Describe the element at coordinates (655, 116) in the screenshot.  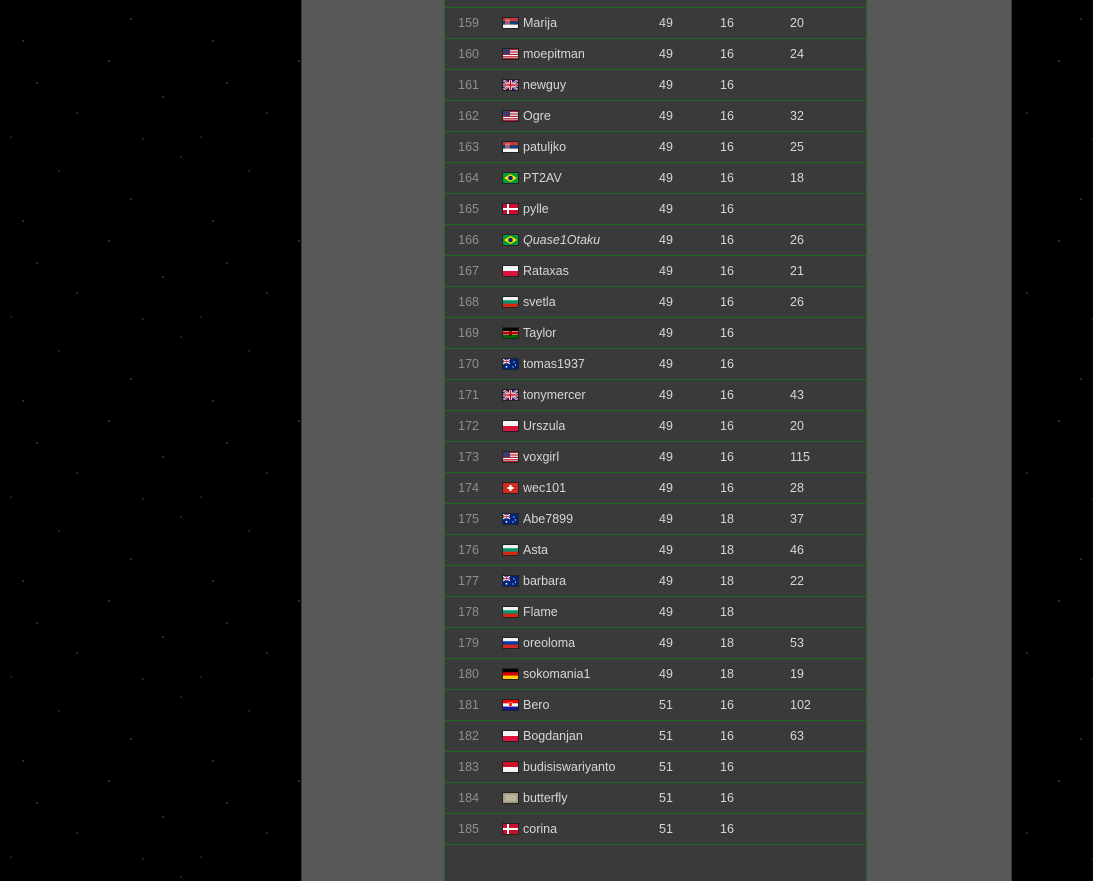
I see `table-row: 162 Ogre 49 16 32` at that location.